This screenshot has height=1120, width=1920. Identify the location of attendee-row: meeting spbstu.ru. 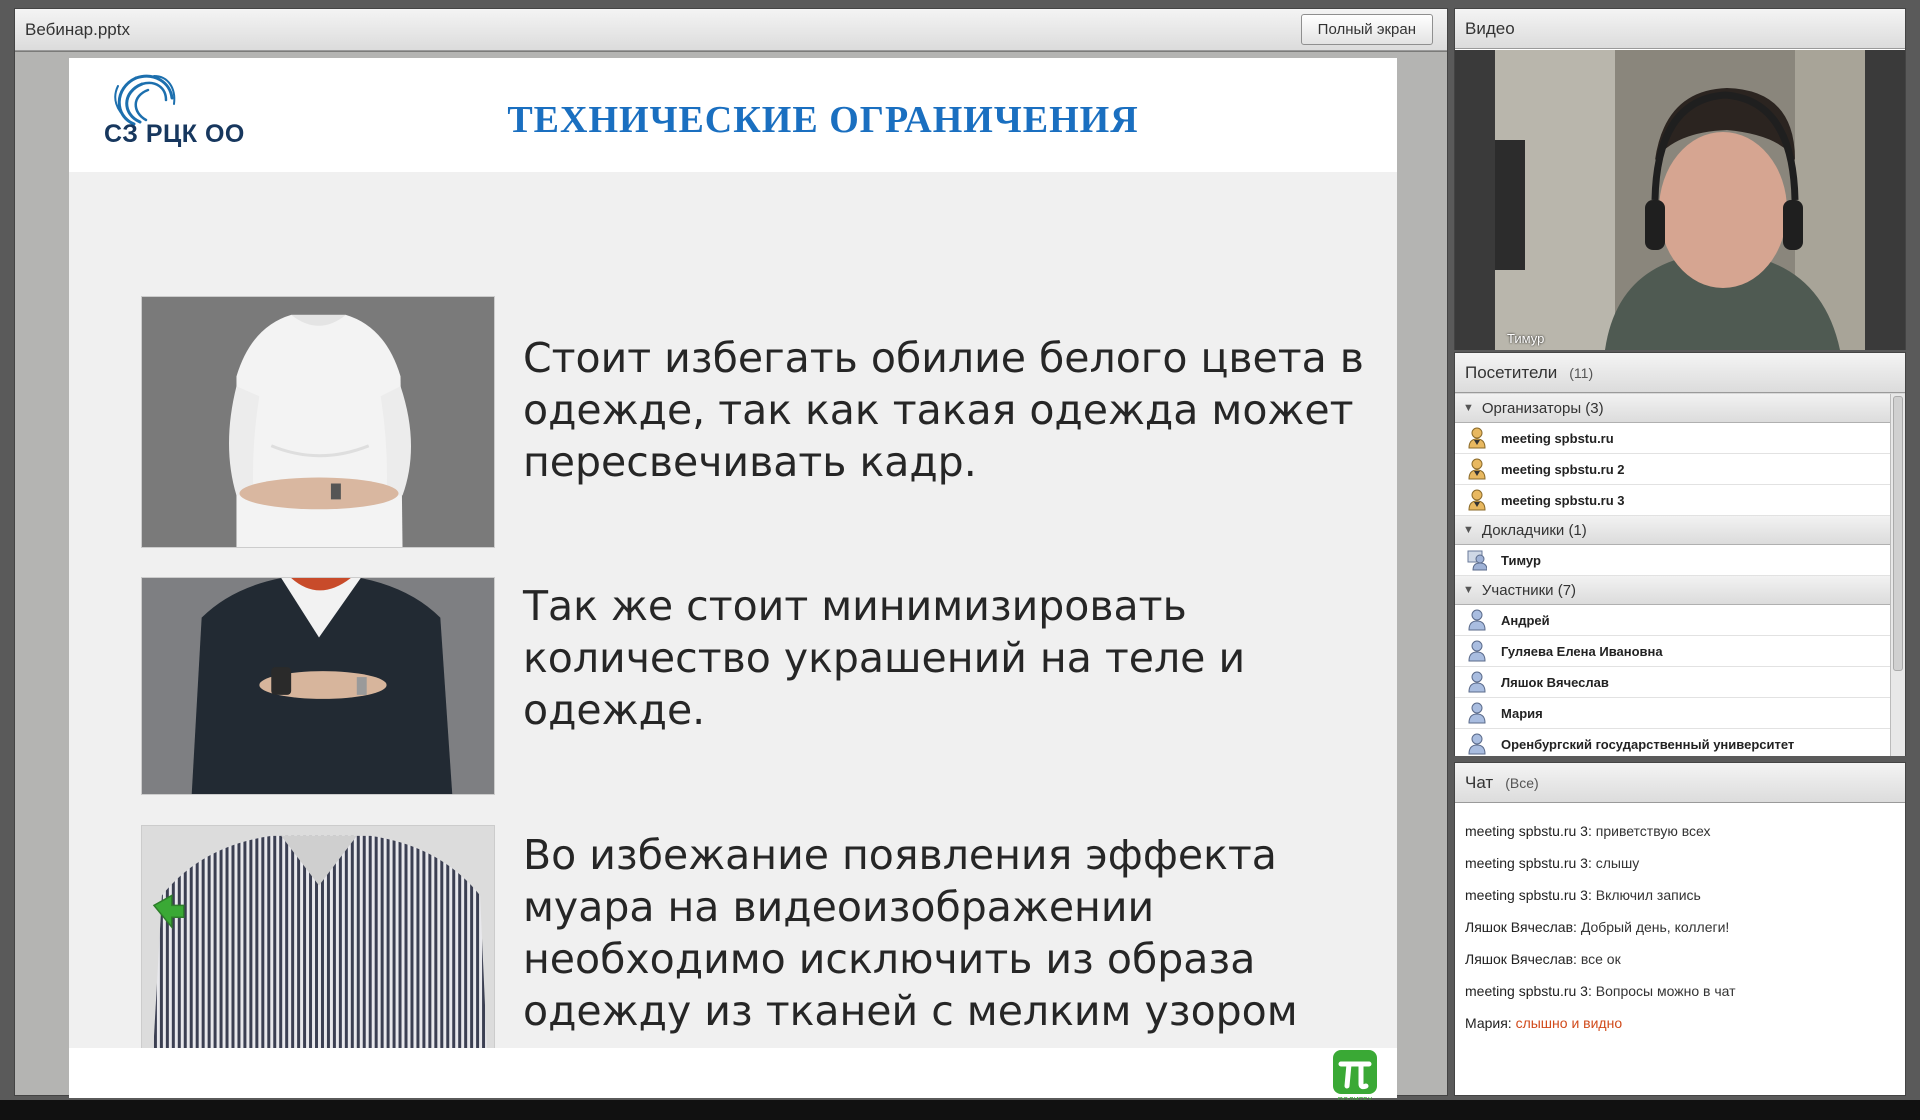
(1673, 438).